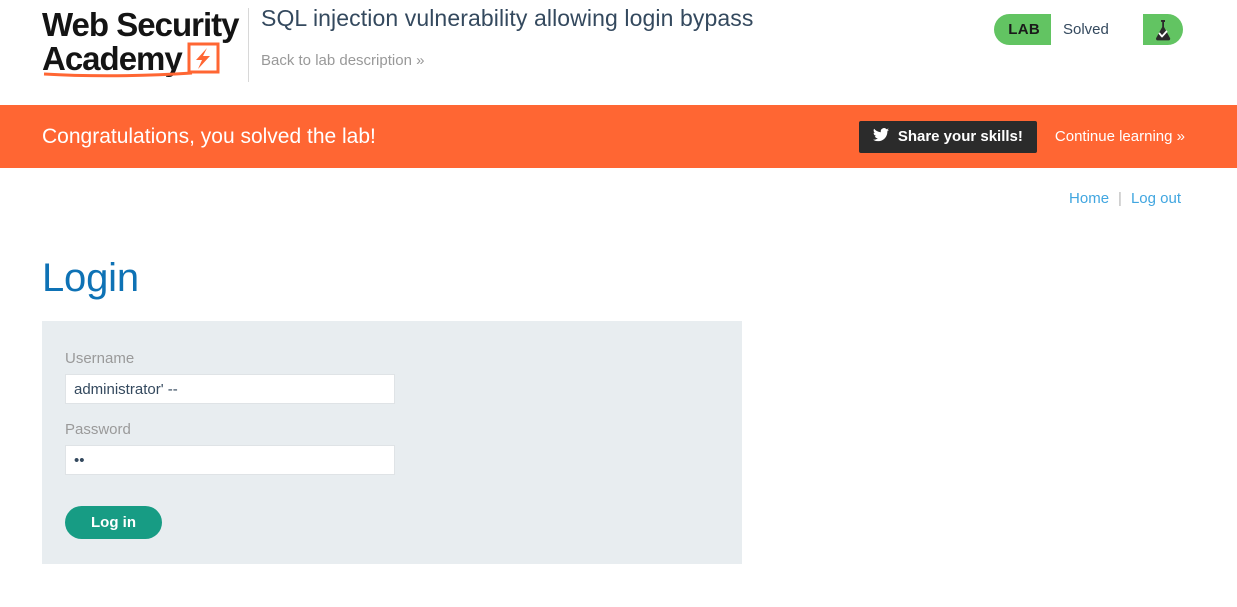 Image resolution: width=1237 pixels, height=607 pixels. I want to click on back-to-lab-description-link: Back to lab description », so click(343, 60).